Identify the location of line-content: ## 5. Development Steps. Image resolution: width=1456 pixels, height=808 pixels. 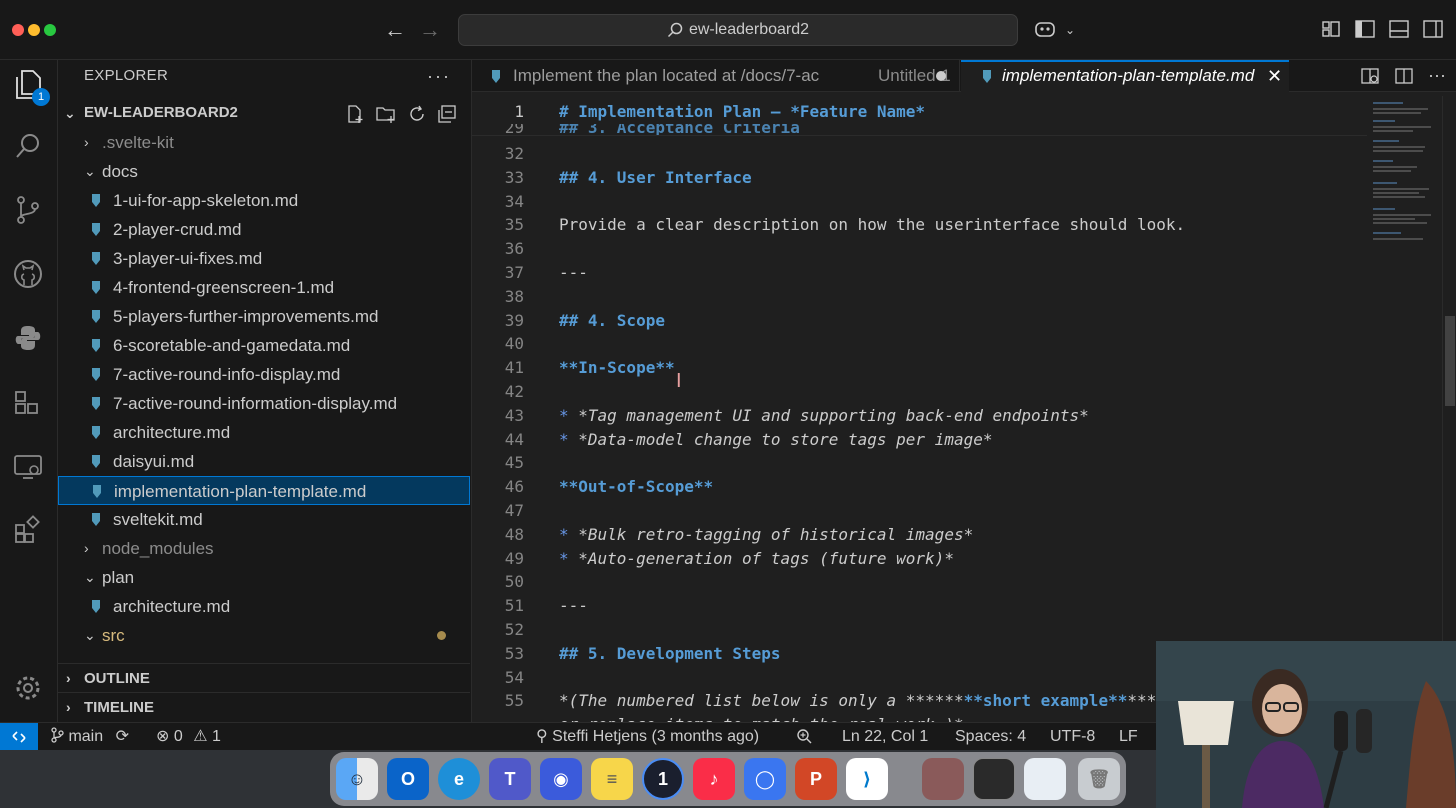
(670, 654).